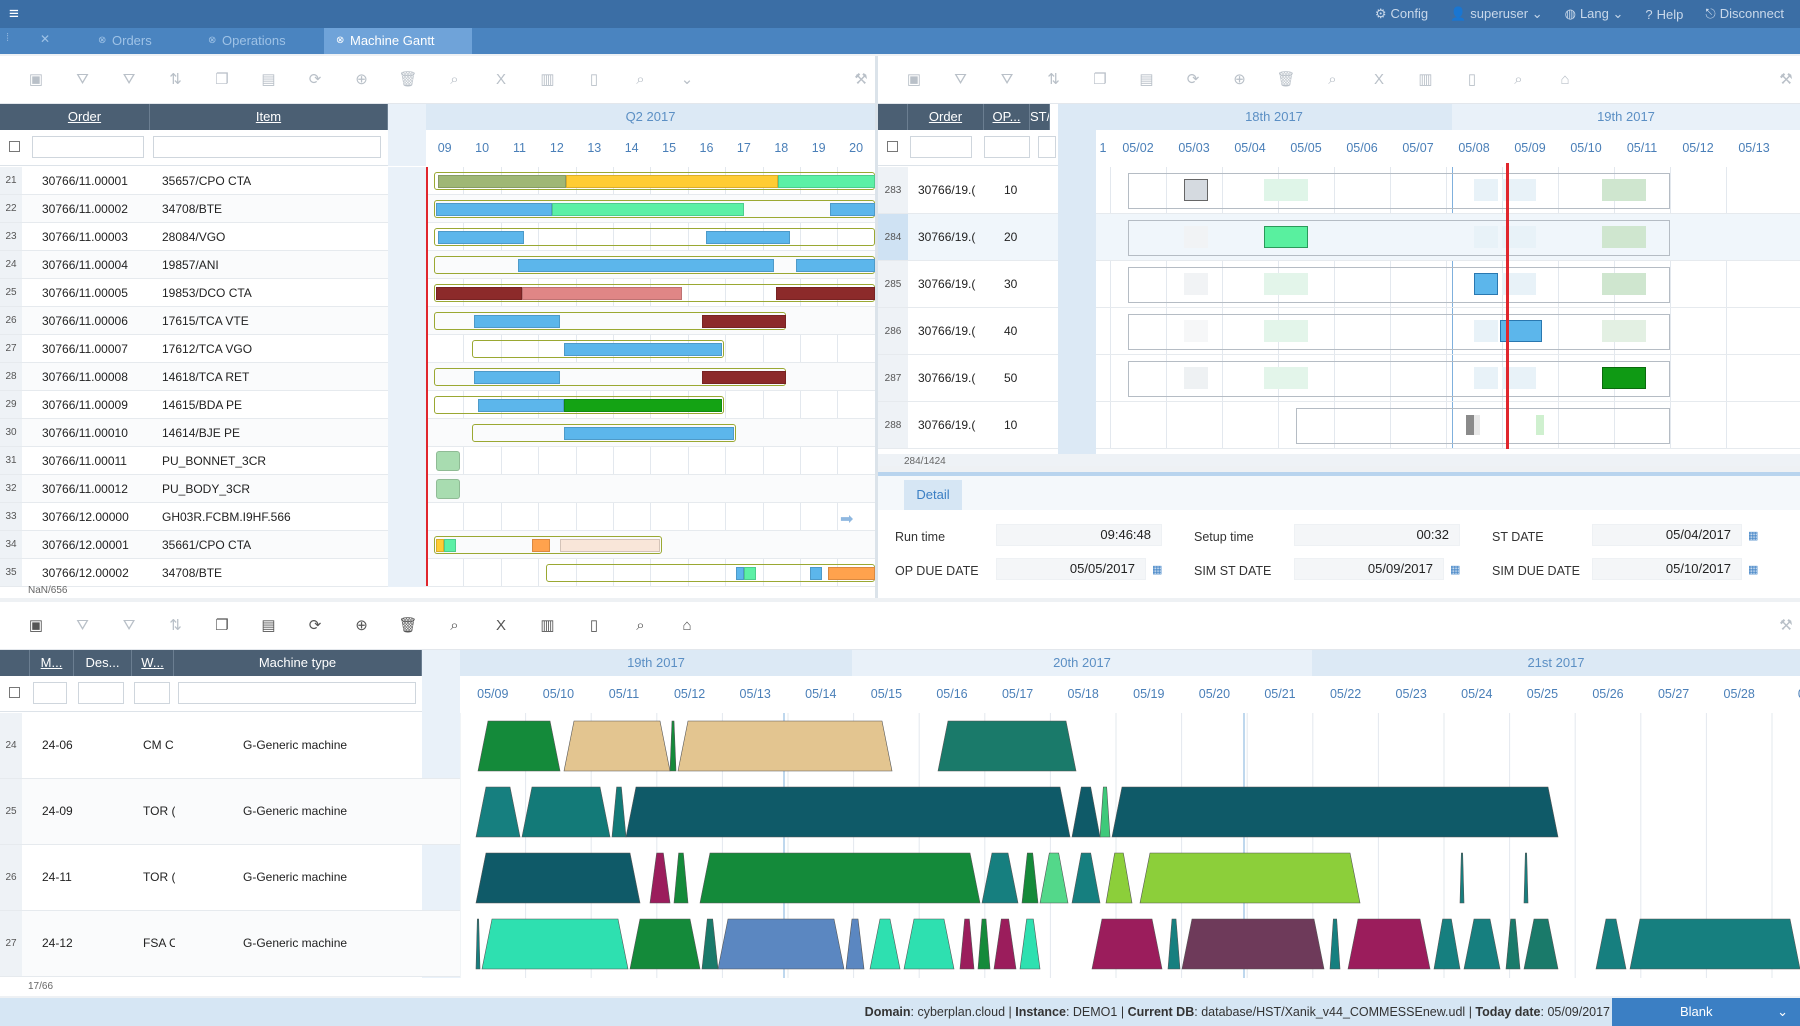 This screenshot has width=1800, height=1026. Describe the element at coordinates (267, 147) in the screenshot. I see `item-filter-input` at that location.